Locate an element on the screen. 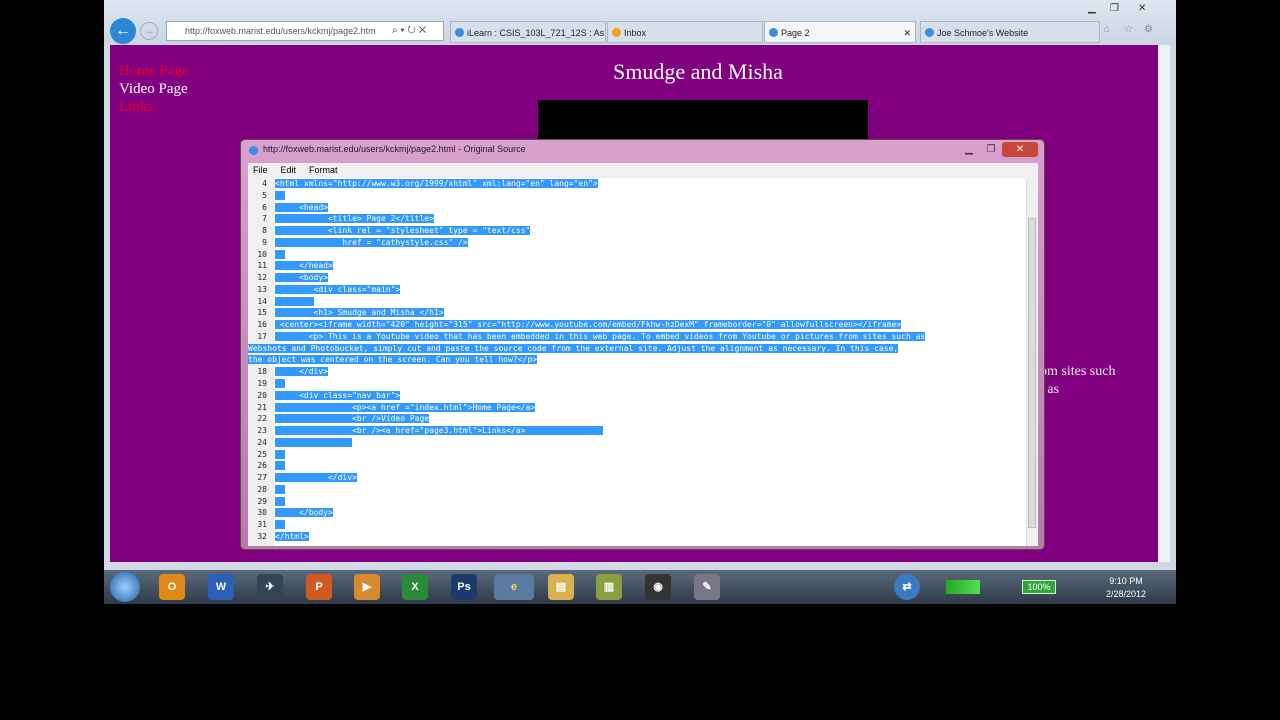  start-button is located at coordinates (125, 587).